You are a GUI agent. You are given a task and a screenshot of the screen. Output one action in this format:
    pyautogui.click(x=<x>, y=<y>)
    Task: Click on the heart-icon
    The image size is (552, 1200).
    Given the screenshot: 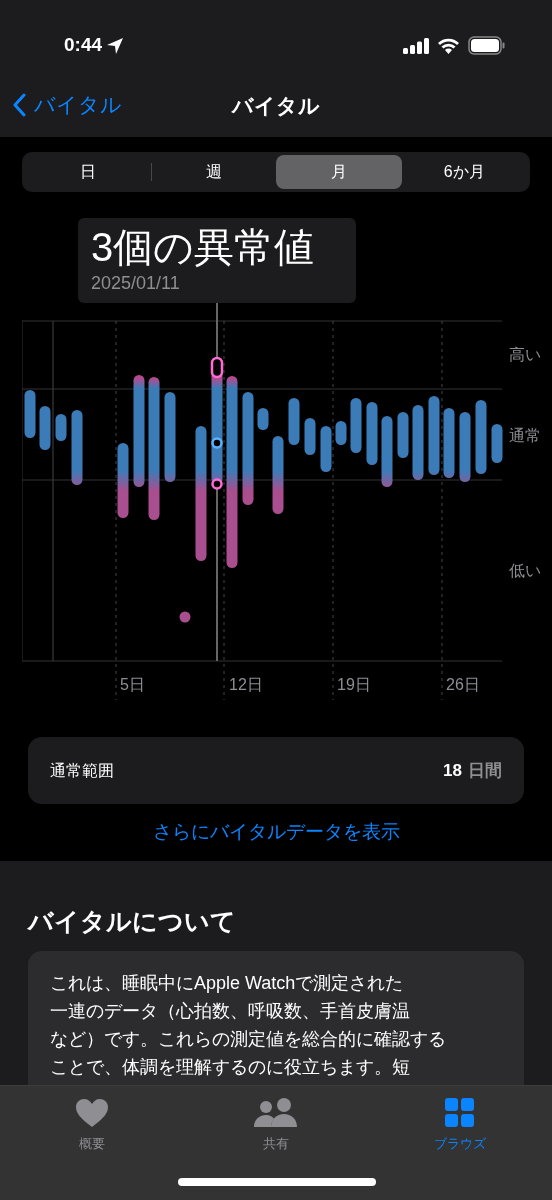 What is the action you would take?
    pyautogui.click(x=92, y=1113)
    